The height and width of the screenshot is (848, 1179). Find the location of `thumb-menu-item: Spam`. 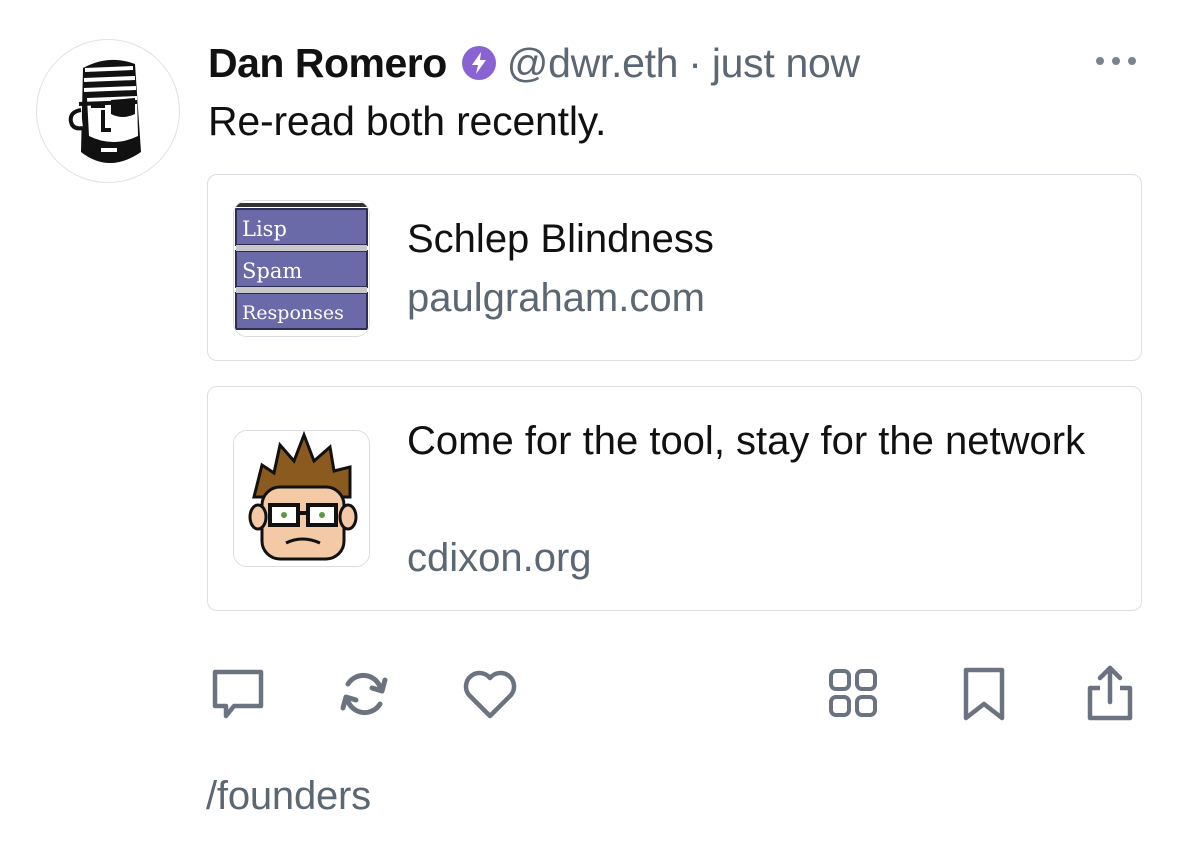

thumb-menu-item: Spam is located at coordinates (272, 271).